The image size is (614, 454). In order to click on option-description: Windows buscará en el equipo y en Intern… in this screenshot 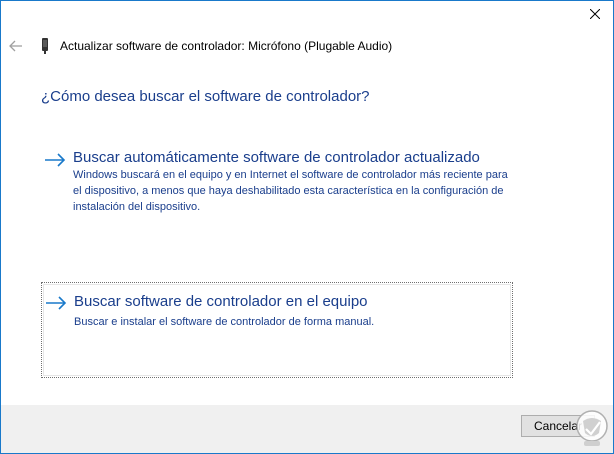, I will do `click(290, 191)`.